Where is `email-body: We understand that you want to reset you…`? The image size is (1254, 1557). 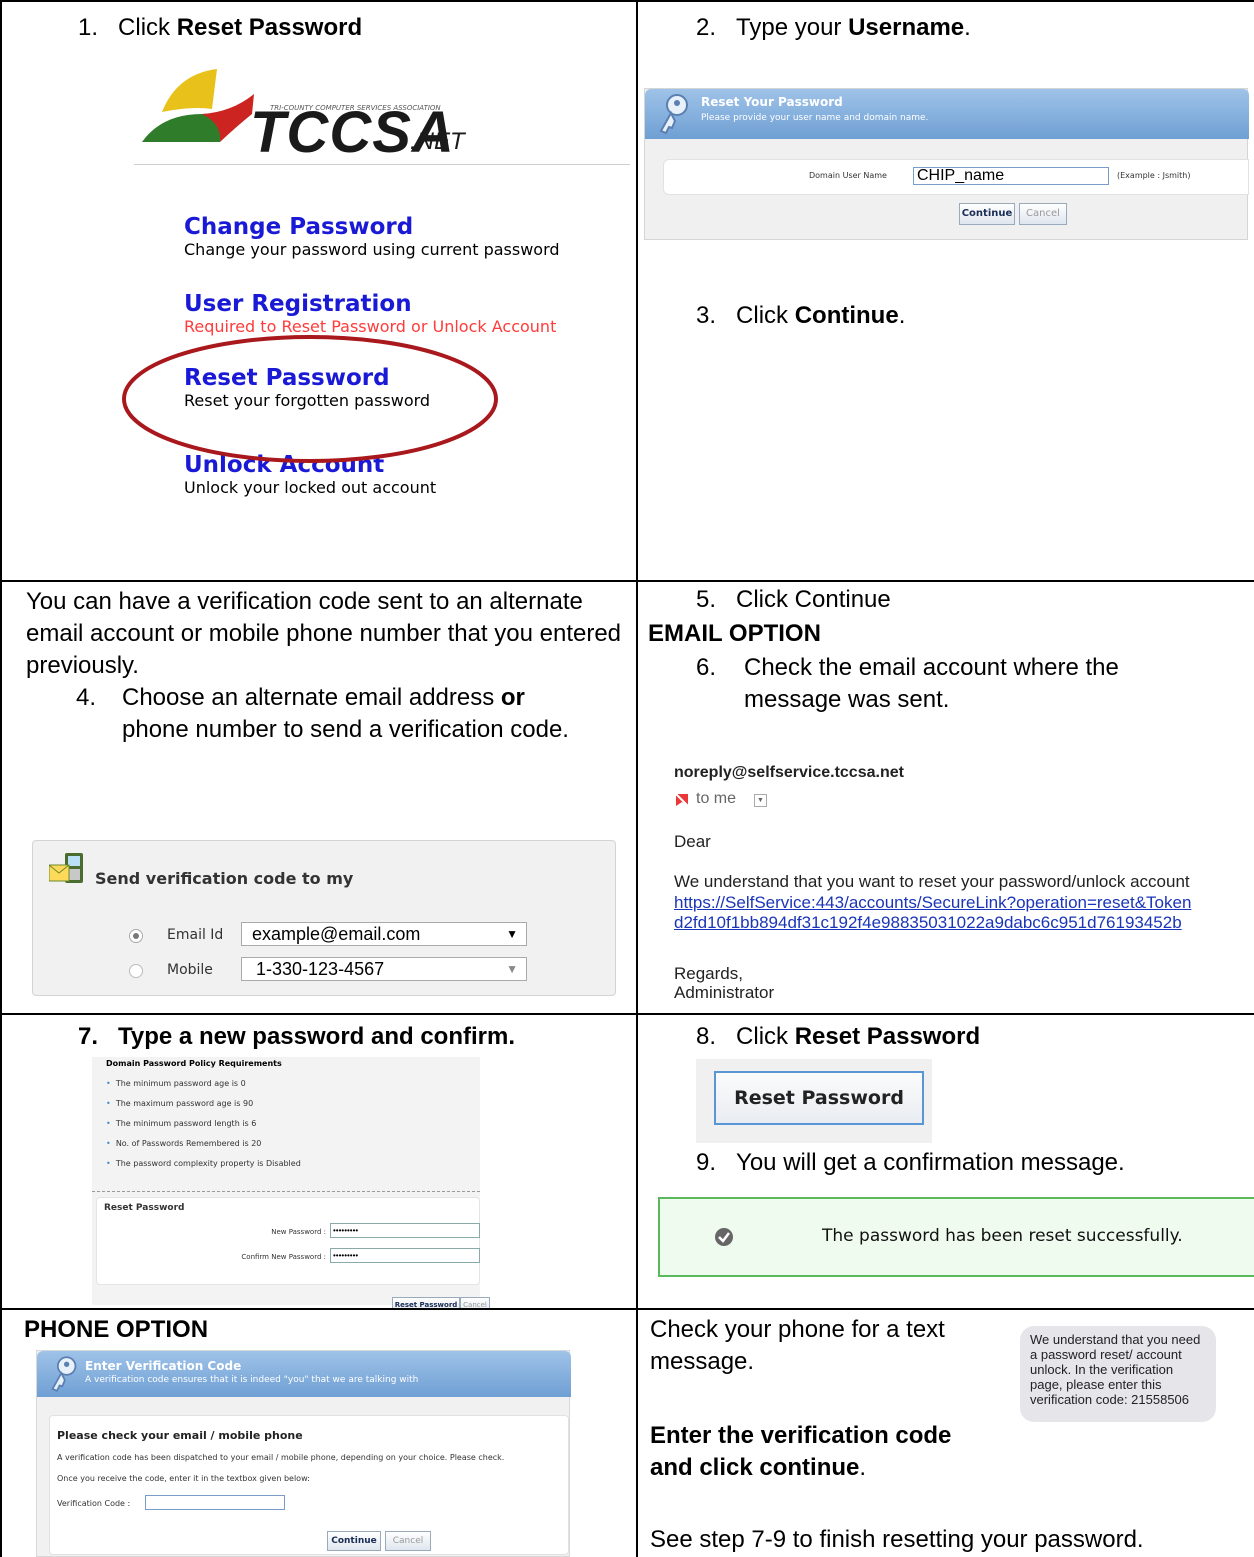 email-body: We understand that you want to reset you… is located at coordinates (932, 881).